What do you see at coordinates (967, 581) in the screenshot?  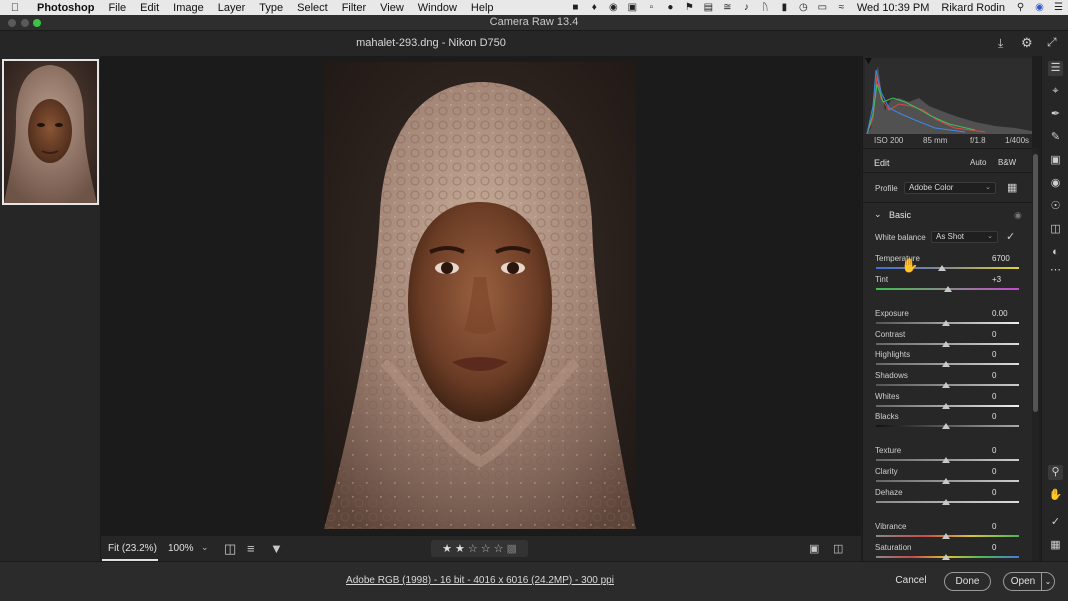 I see `done-button: Done` at bounding box center [967, 581].